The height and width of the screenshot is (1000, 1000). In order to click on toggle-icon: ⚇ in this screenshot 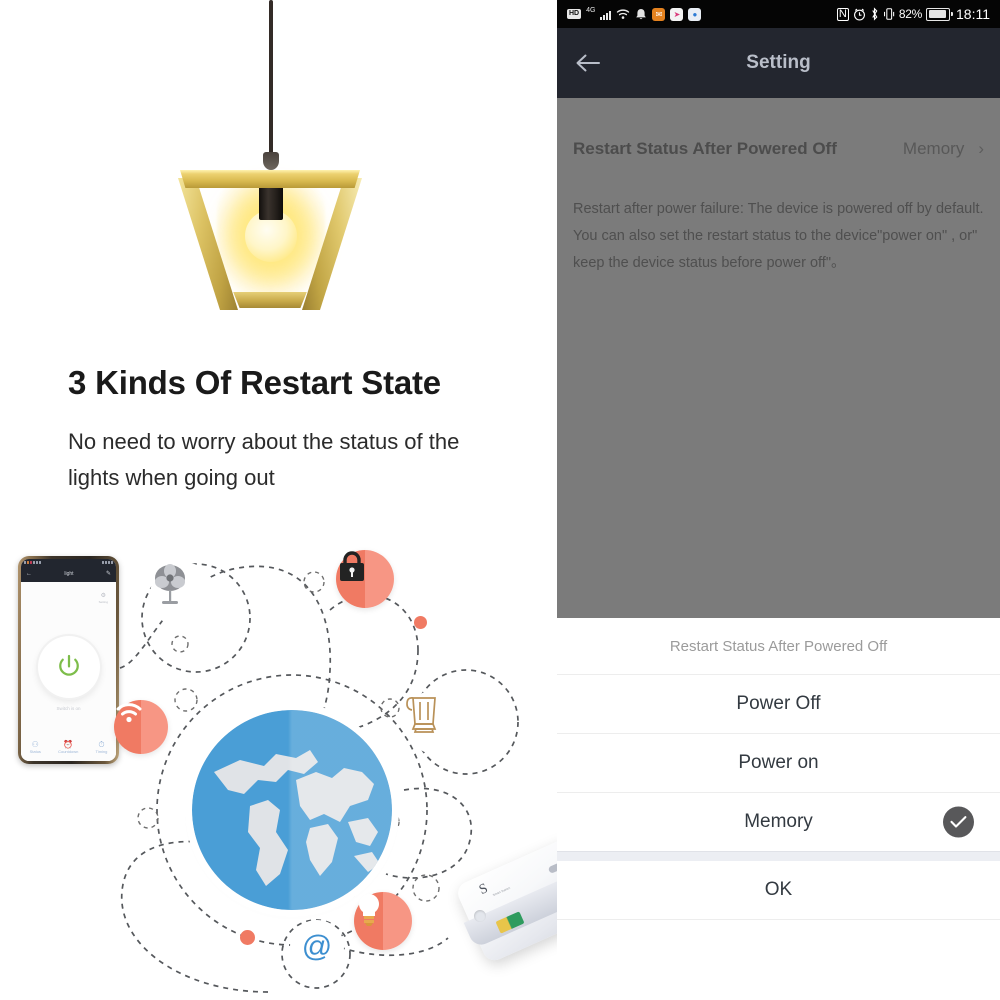, I will do `click(35, 744)`.